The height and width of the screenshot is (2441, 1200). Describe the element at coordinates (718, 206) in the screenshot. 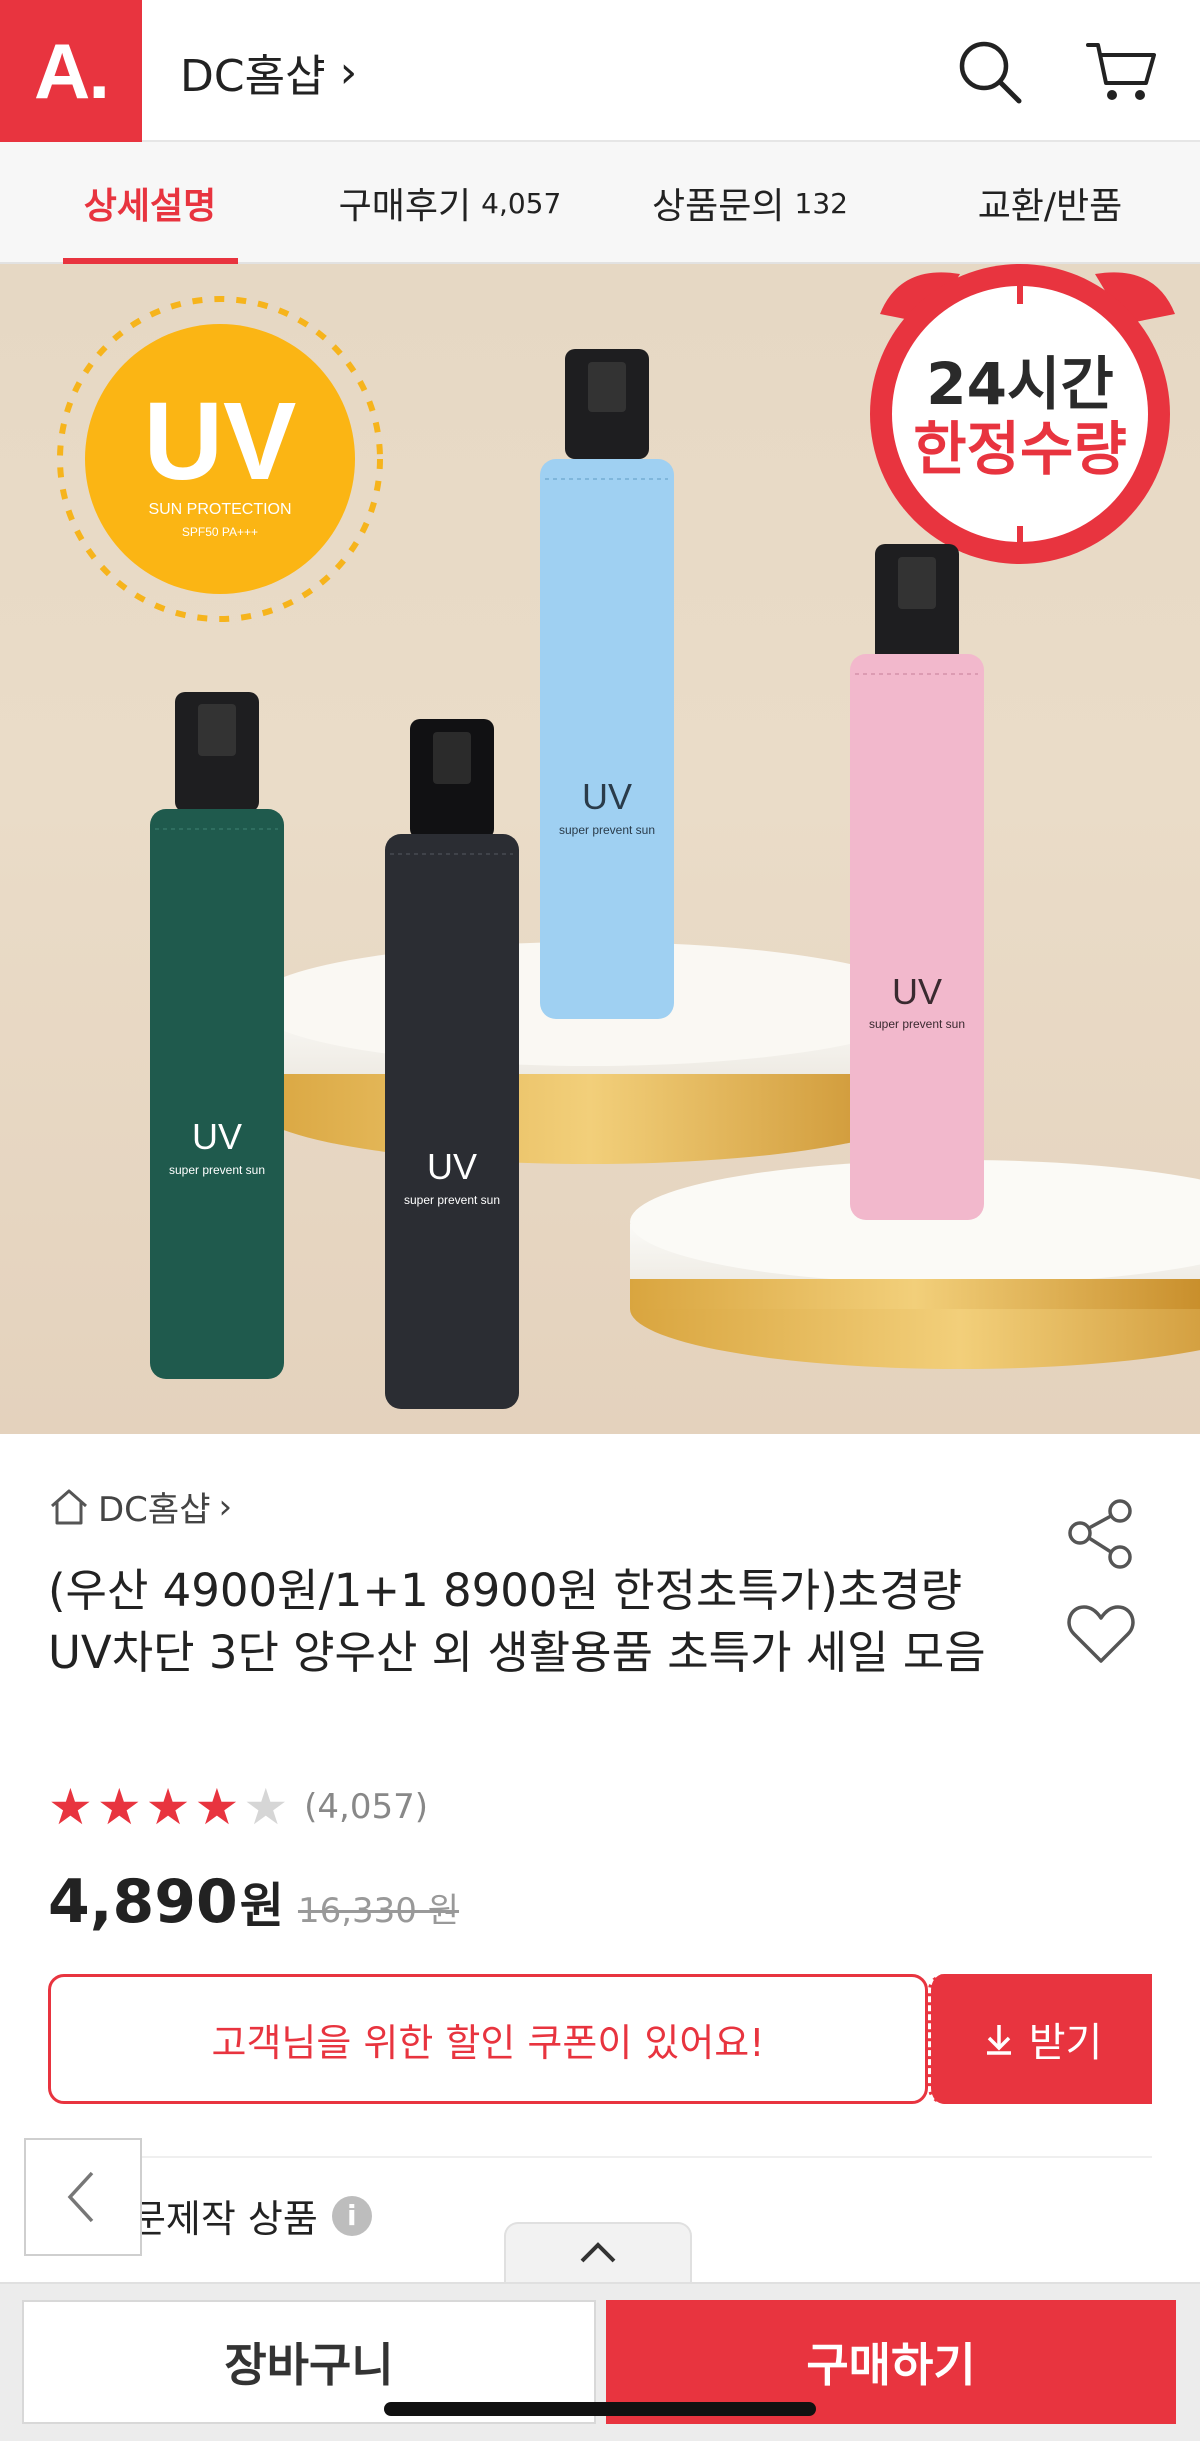

I see `tab-label: 상품문의` at that location.